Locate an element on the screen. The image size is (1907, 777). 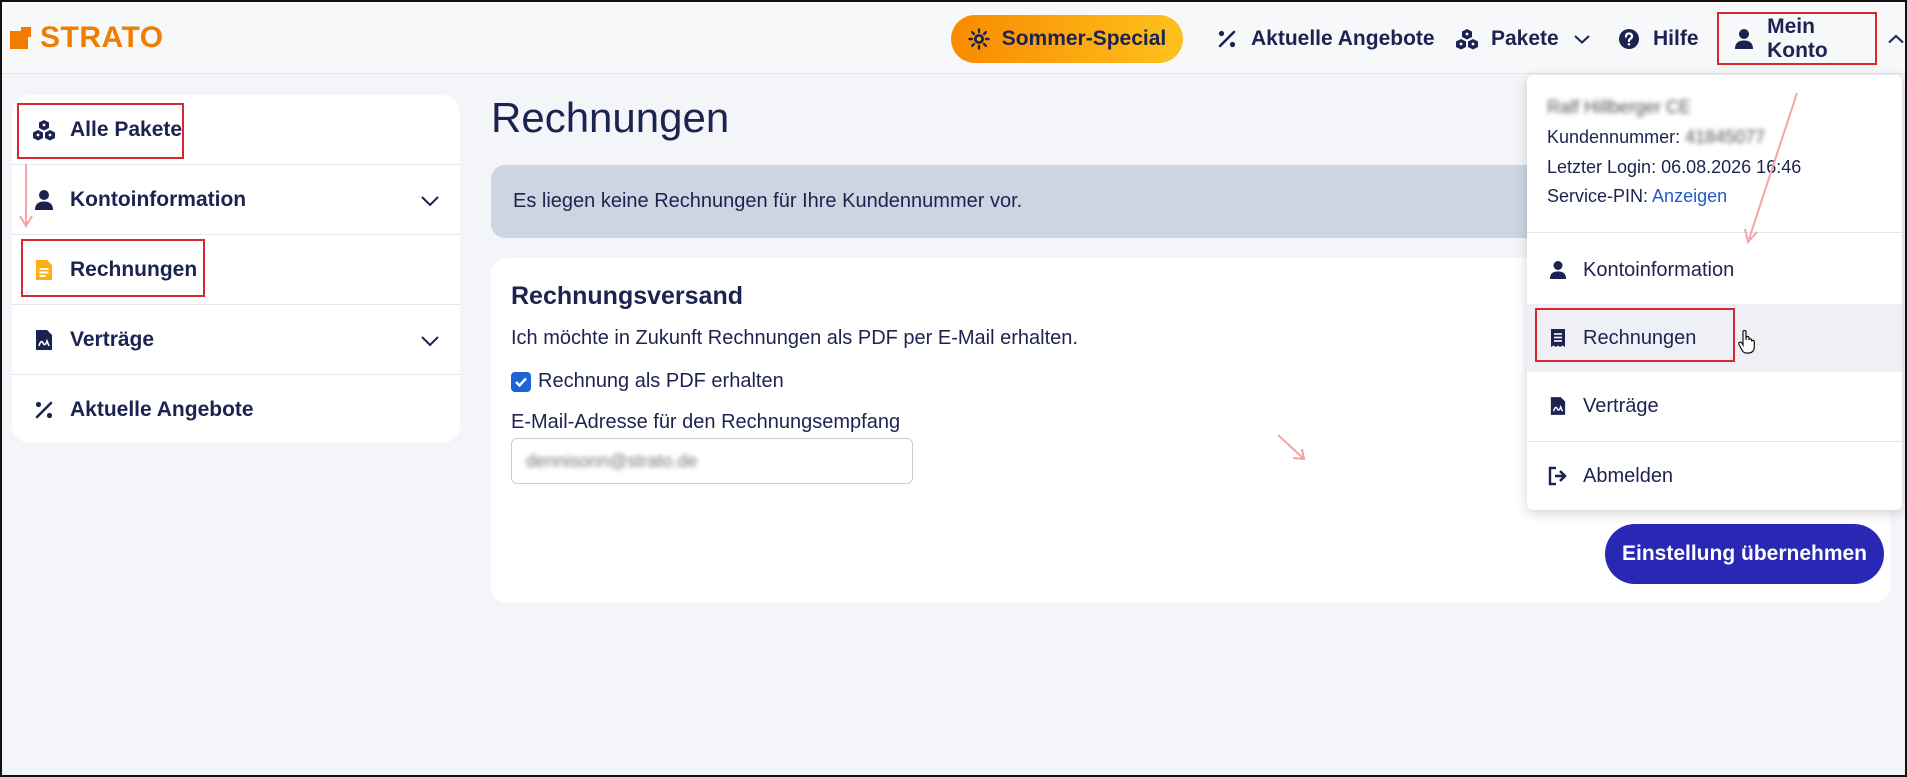
logout-icon is located at coordinates (1558, 476).